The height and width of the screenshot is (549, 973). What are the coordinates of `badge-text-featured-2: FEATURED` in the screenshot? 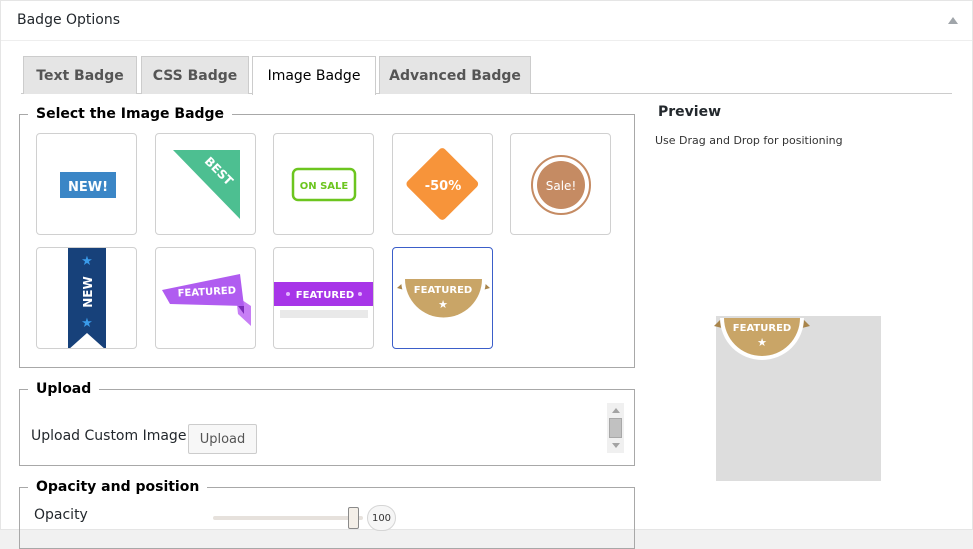 It's located at (325, 295).